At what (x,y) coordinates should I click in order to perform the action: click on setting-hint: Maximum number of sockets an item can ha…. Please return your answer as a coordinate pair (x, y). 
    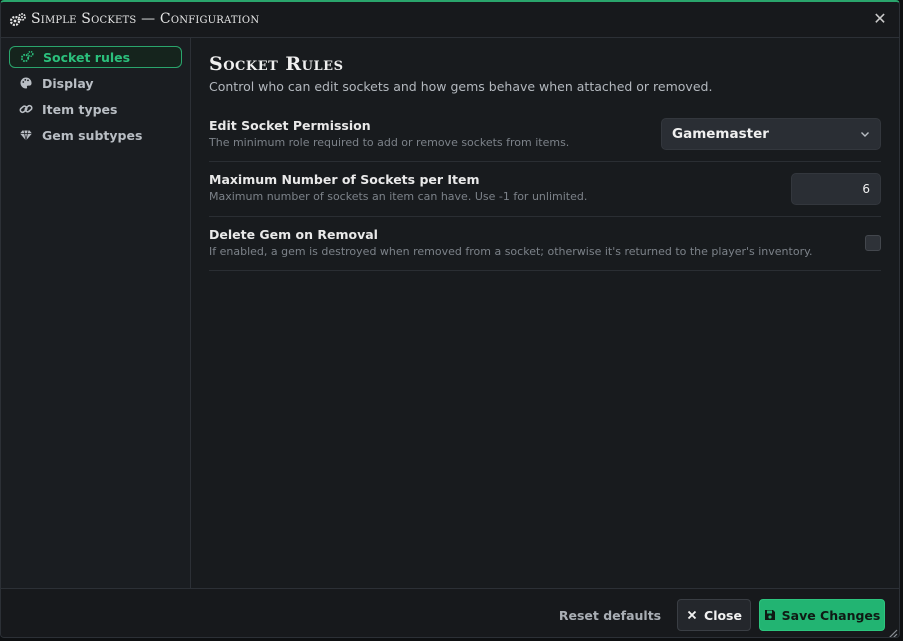
    Looking at the image, I should click on (398, 196).